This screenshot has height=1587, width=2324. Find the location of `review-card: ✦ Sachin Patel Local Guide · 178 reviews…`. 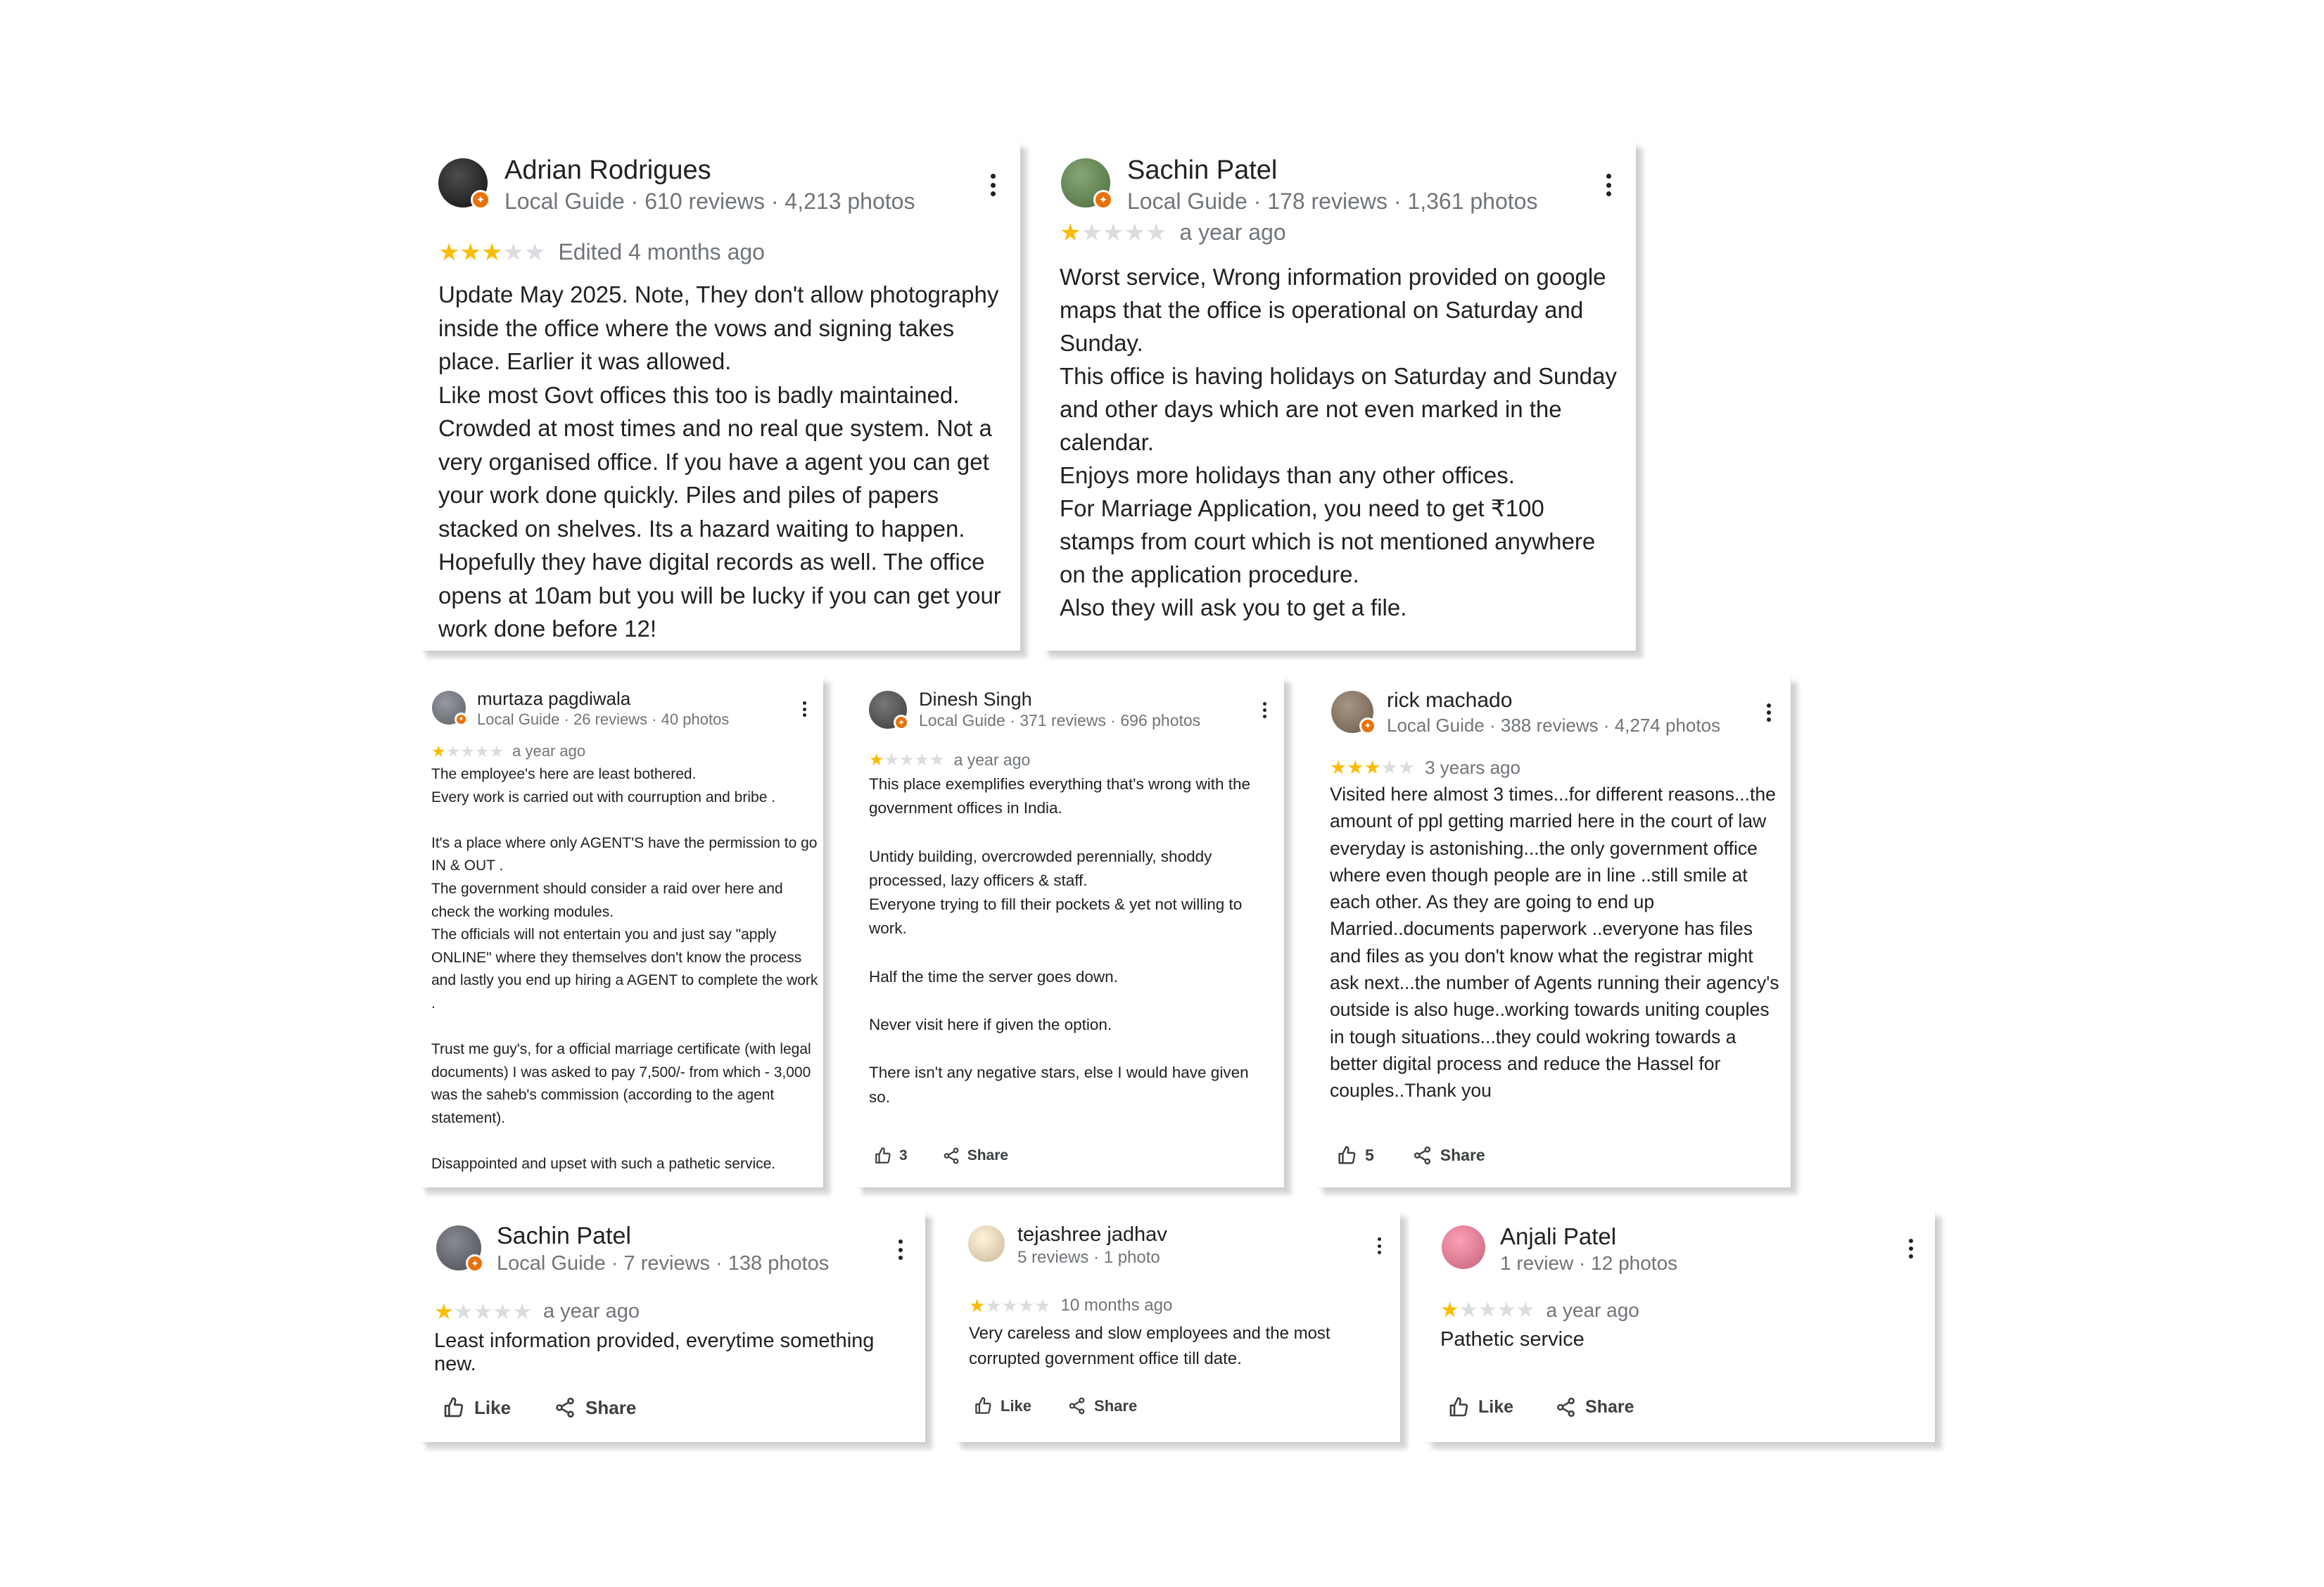

review-card: ✦ Sachin Patel Local Guide · 178 reviews… is located at coordinates (1338, 396).